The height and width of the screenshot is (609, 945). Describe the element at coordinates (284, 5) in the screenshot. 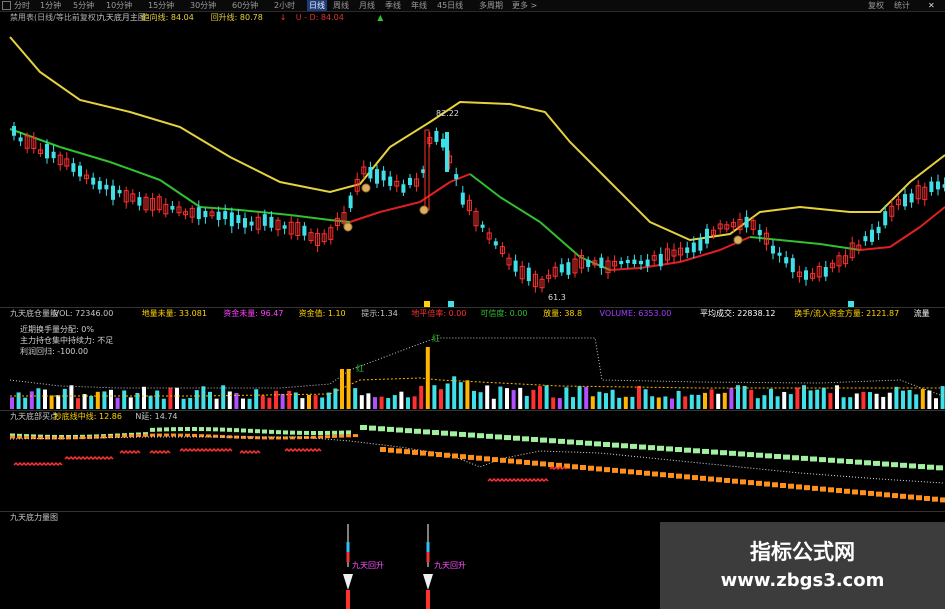

I see `period-tab: 2小时` at that location.